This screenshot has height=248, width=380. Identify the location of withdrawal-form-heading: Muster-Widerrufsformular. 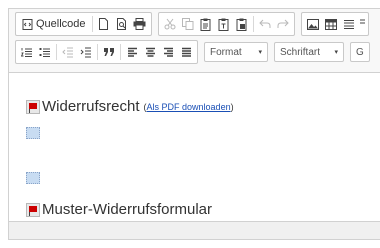
(127, 209).